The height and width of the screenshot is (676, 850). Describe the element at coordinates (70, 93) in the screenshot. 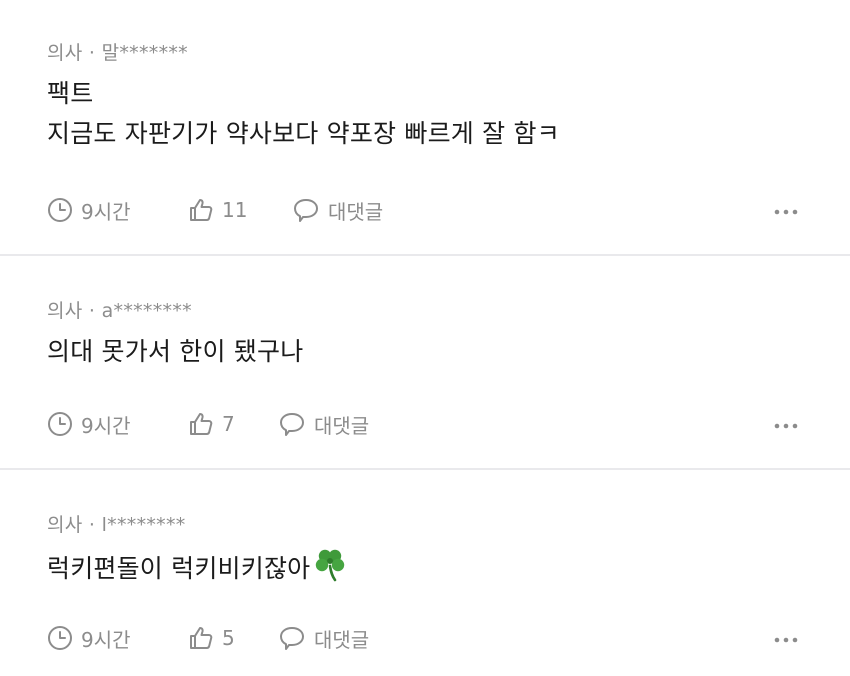

I see `comment-line: 팩트` at that location.